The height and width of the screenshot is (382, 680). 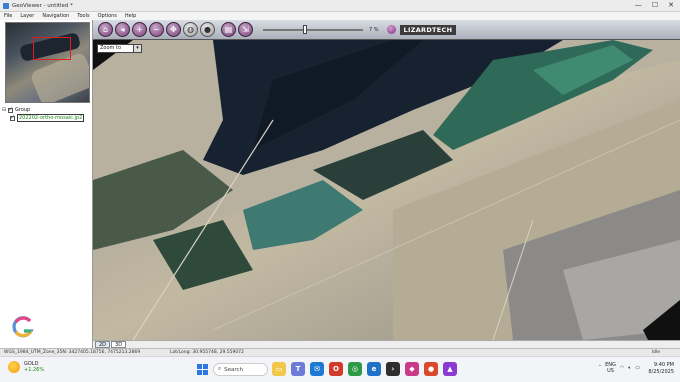 What do you see at coordinates (156, 29) in the screenshot?
I see `zoom-out-icon: −` at bounding box center [156, 29].